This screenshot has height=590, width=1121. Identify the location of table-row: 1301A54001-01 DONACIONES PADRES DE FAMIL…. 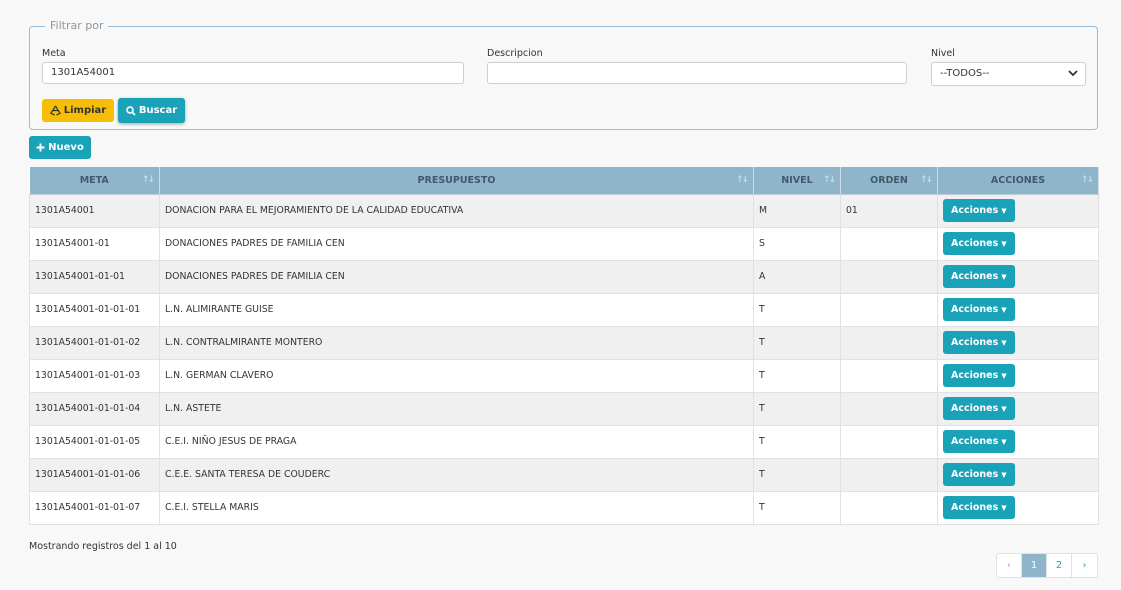
(564, 244).